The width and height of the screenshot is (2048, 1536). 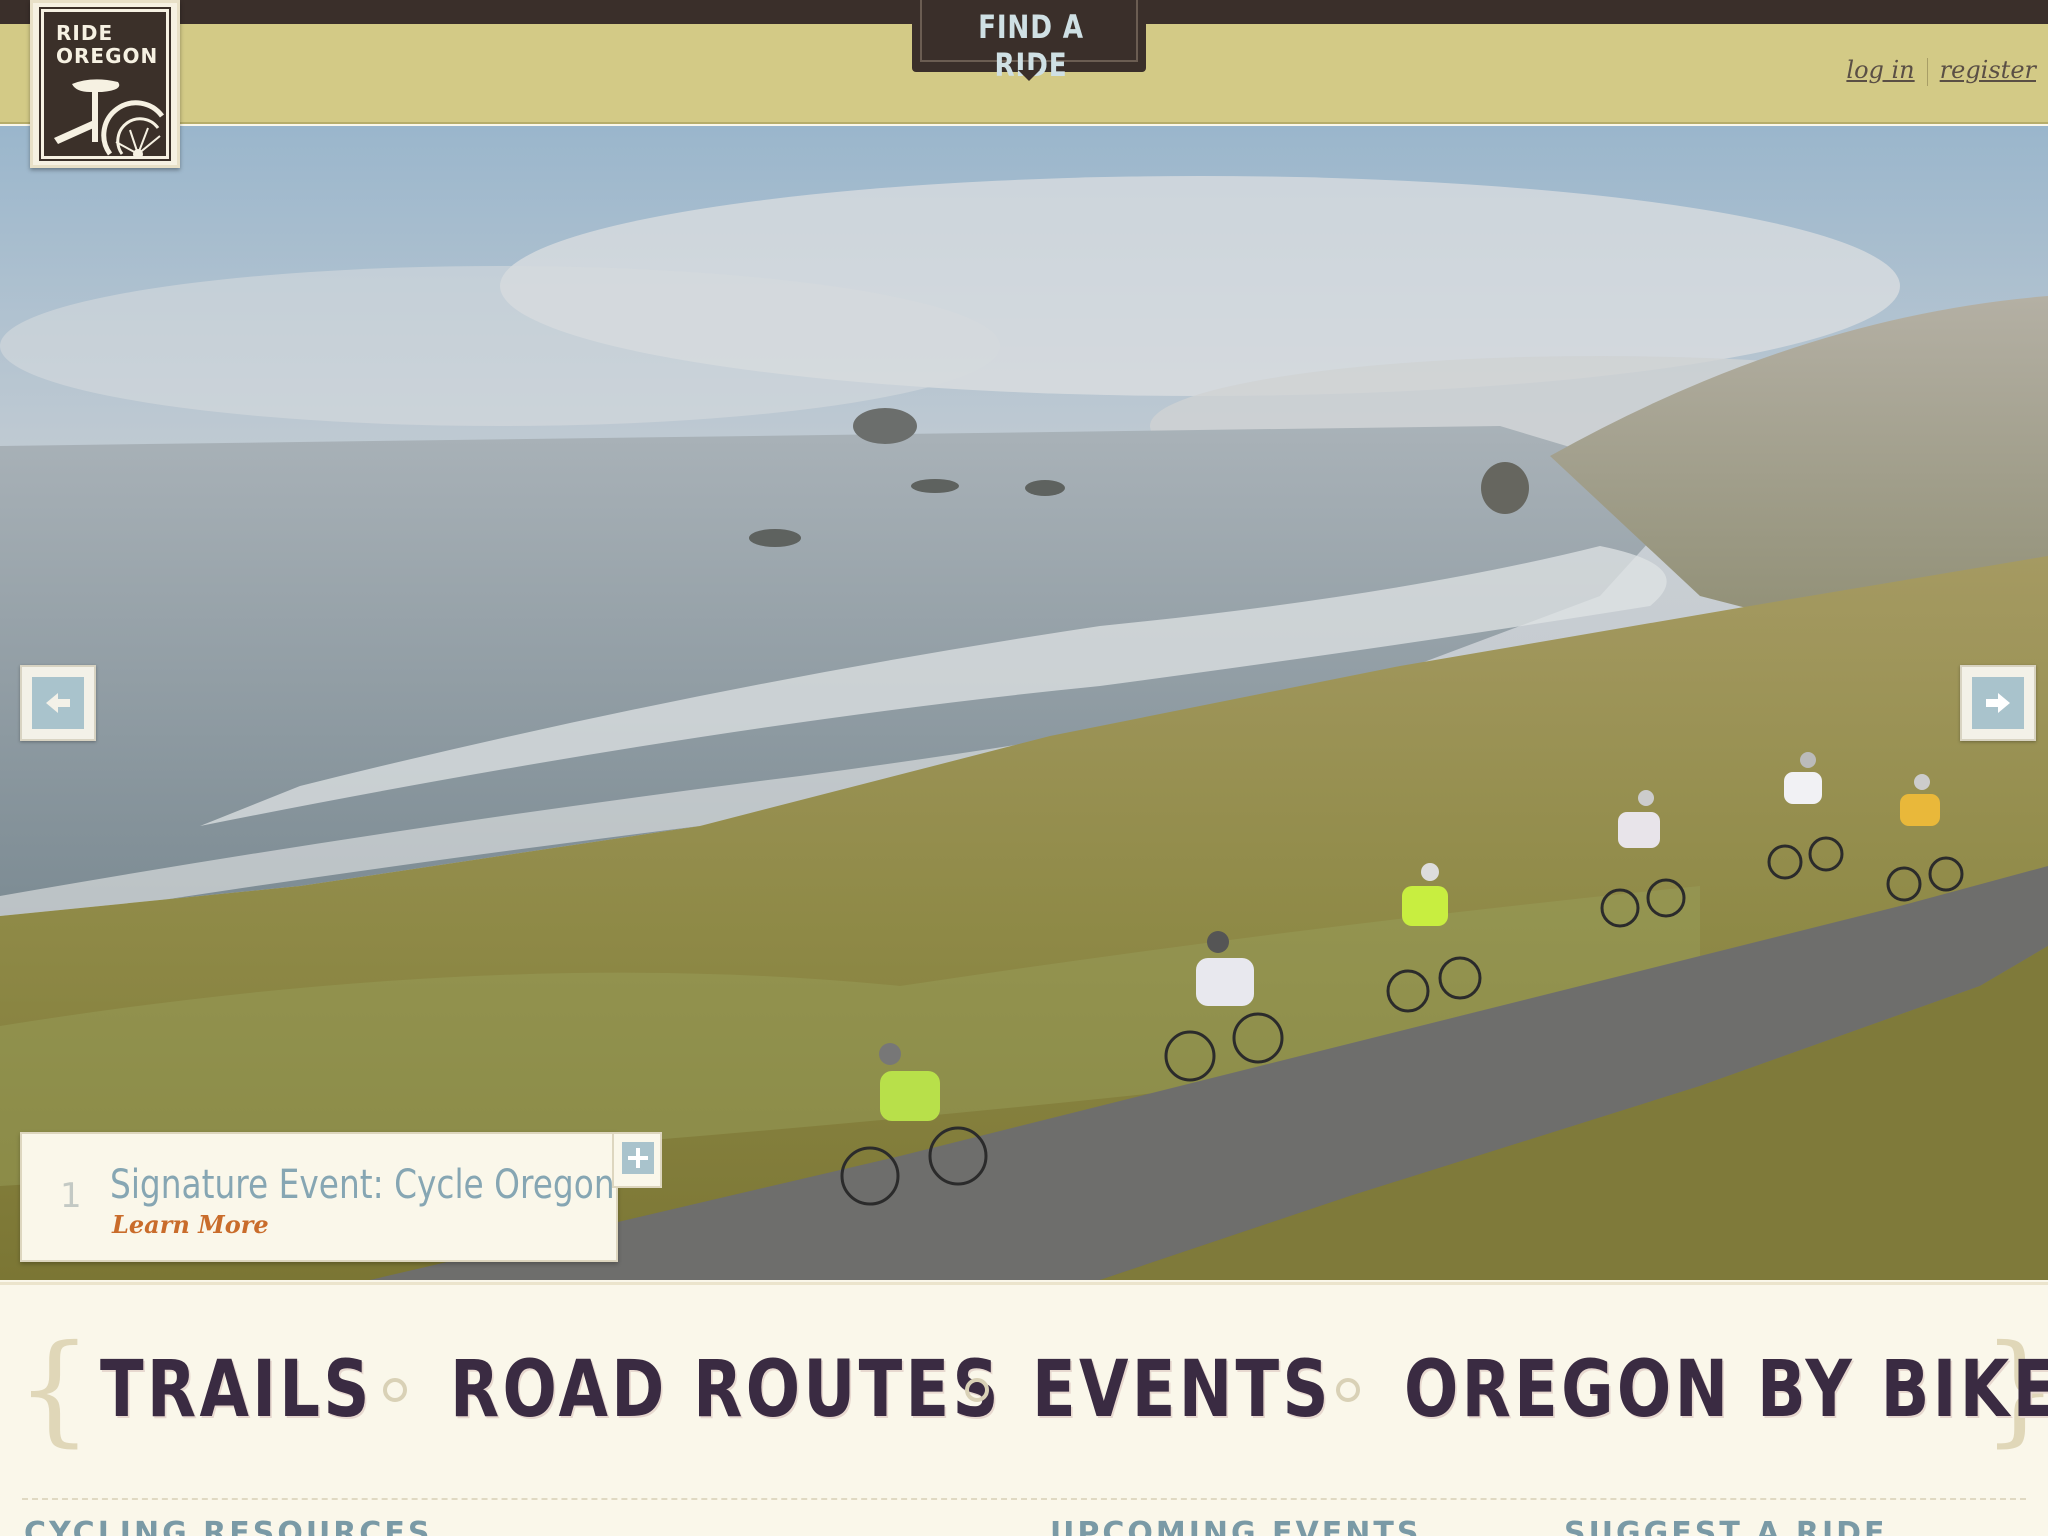 I want to click on section-divider, so click(x=1024, y=1499).